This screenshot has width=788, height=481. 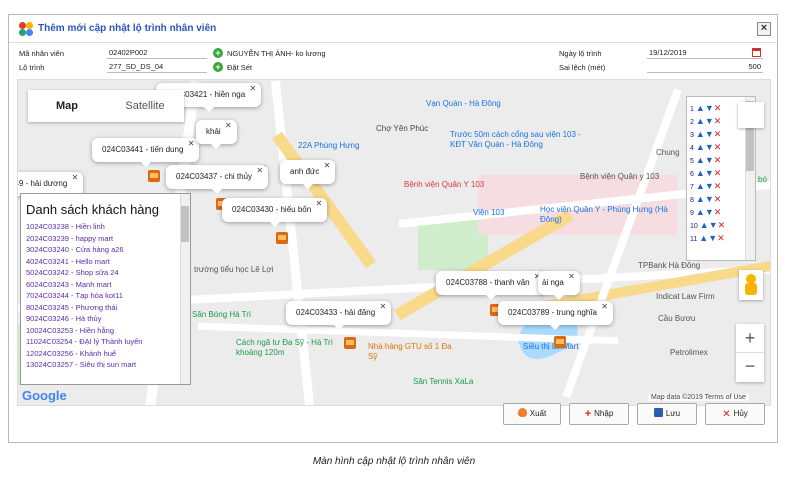 What do you see at coordinates (667, 414) in the screenshot?
I see `save-button: Lưu` at bounding box center [667, 414].